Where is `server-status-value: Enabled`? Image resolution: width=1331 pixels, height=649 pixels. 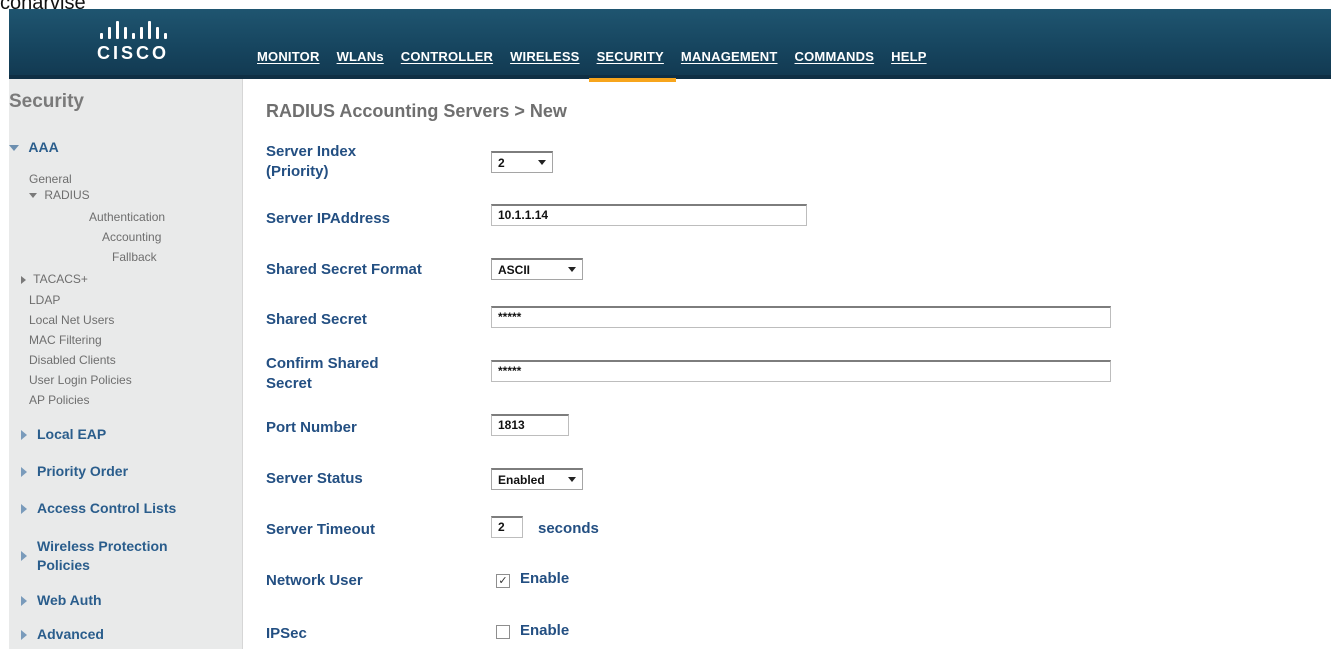
server-status-value: Enabled is located at coordinates (521, 479).